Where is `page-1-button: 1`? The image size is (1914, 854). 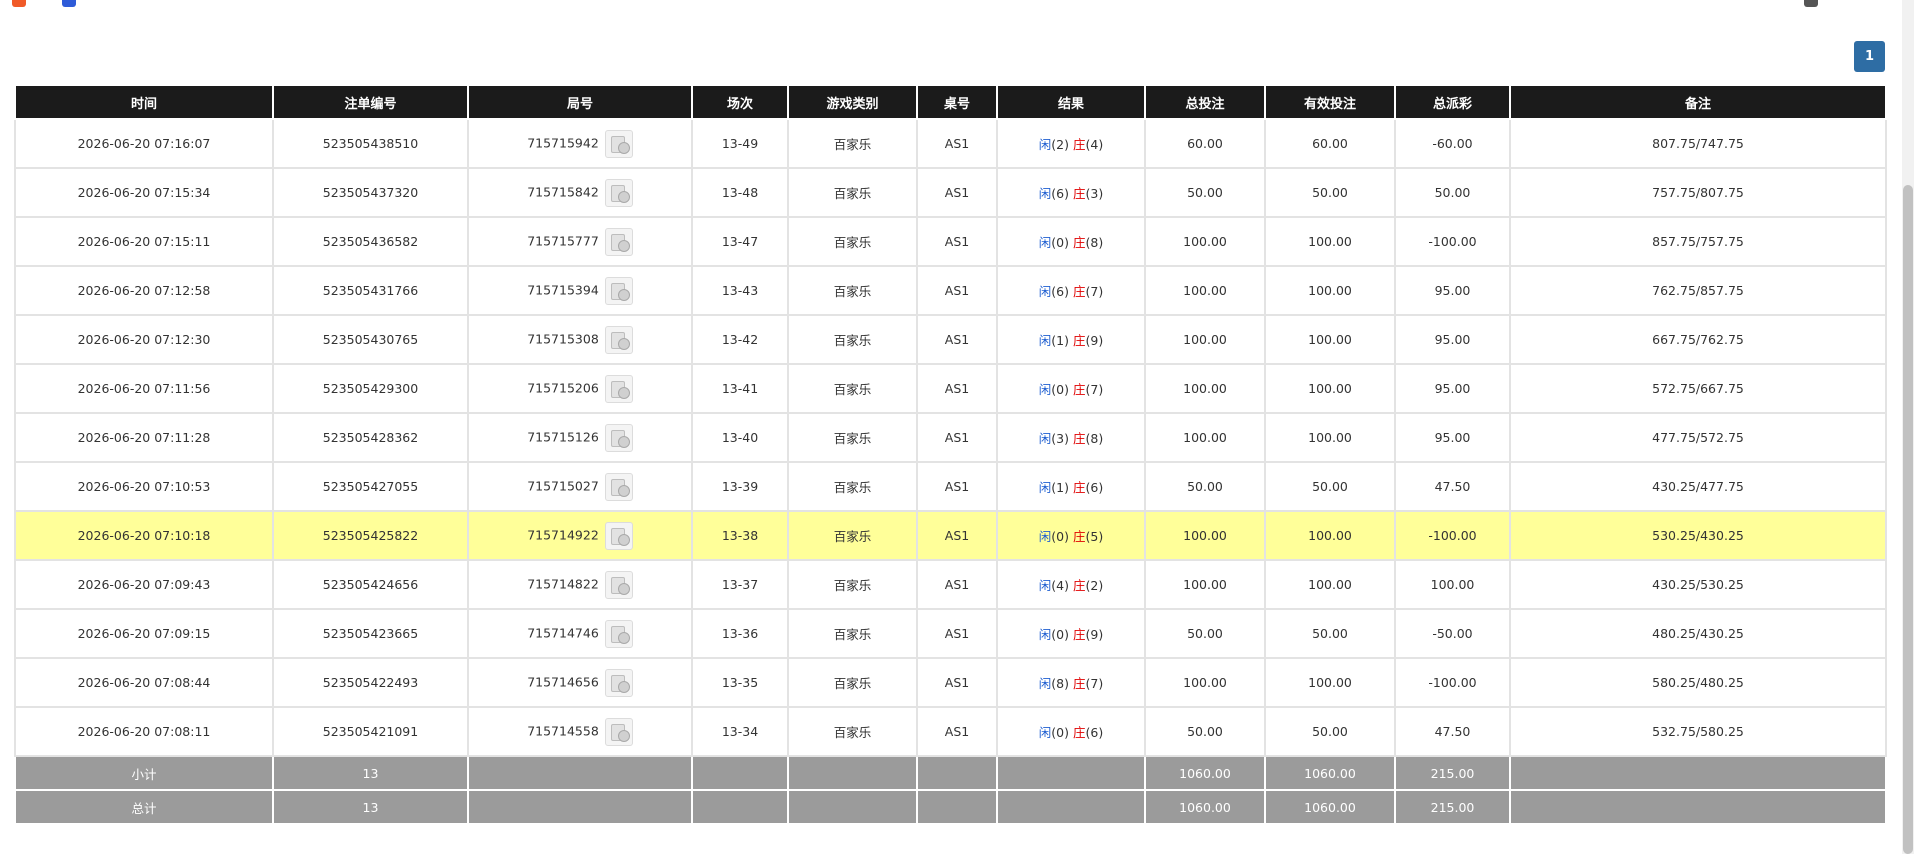 page-1-button: 1 is located at coordinates (1869, 56).